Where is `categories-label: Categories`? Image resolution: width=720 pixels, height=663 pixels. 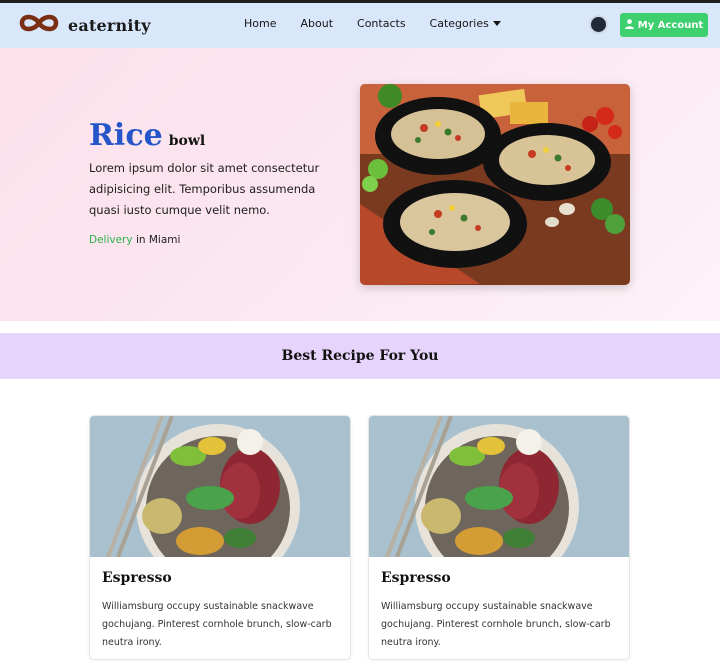 categories-label: Categories is located at coordinates (459, 23).